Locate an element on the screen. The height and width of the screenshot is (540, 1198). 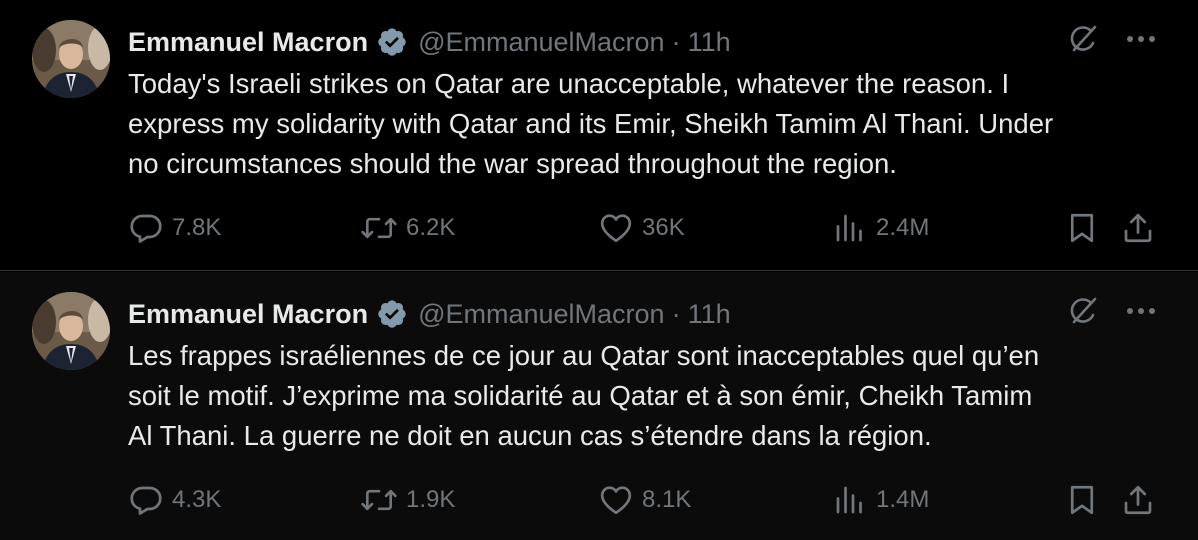
like-button: 36K is located at coordinates (641, 228).